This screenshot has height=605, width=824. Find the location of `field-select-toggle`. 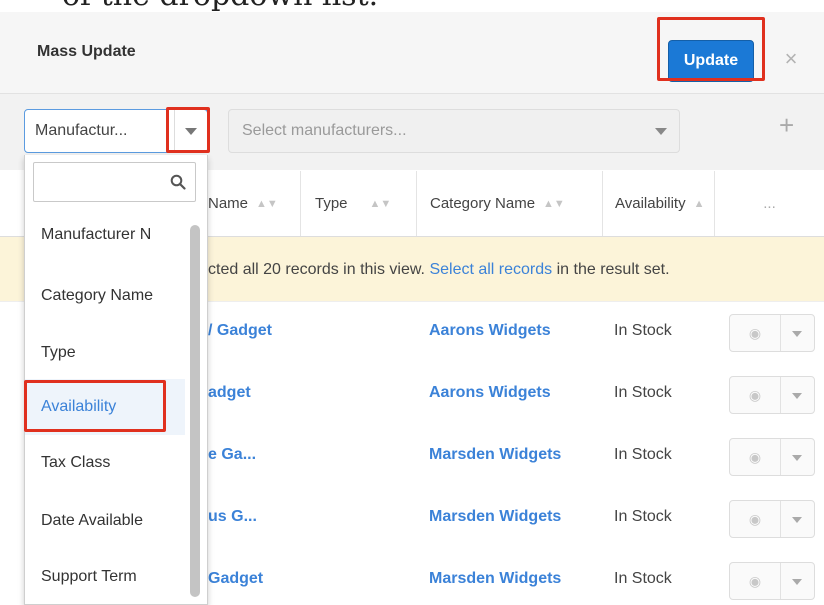

field-select-toggle is located at coordinates (190, 131).